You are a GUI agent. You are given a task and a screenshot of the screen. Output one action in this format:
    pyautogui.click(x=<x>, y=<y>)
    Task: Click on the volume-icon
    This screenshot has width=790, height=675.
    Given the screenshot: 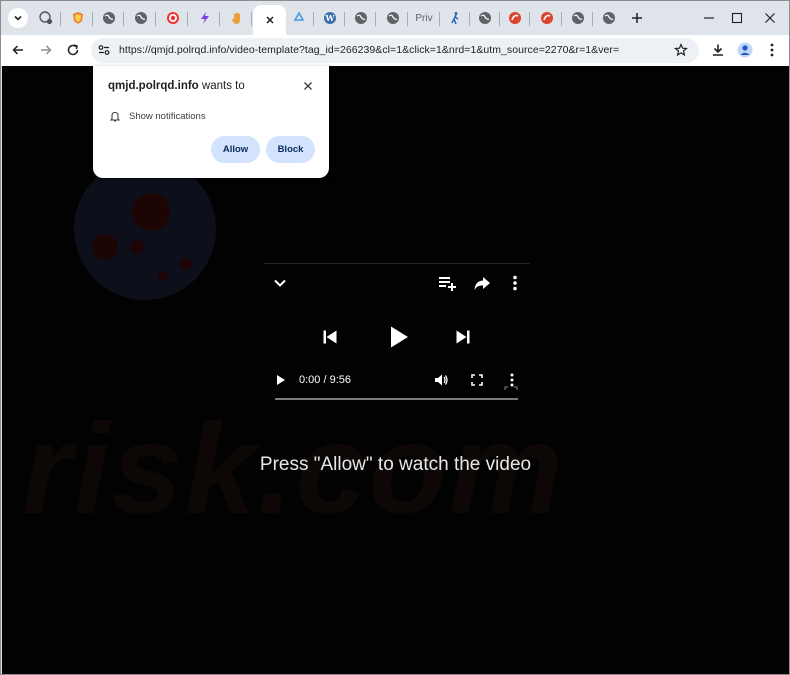 What is the action you would take?
    pyautogui.click(x=441, y=380)
    